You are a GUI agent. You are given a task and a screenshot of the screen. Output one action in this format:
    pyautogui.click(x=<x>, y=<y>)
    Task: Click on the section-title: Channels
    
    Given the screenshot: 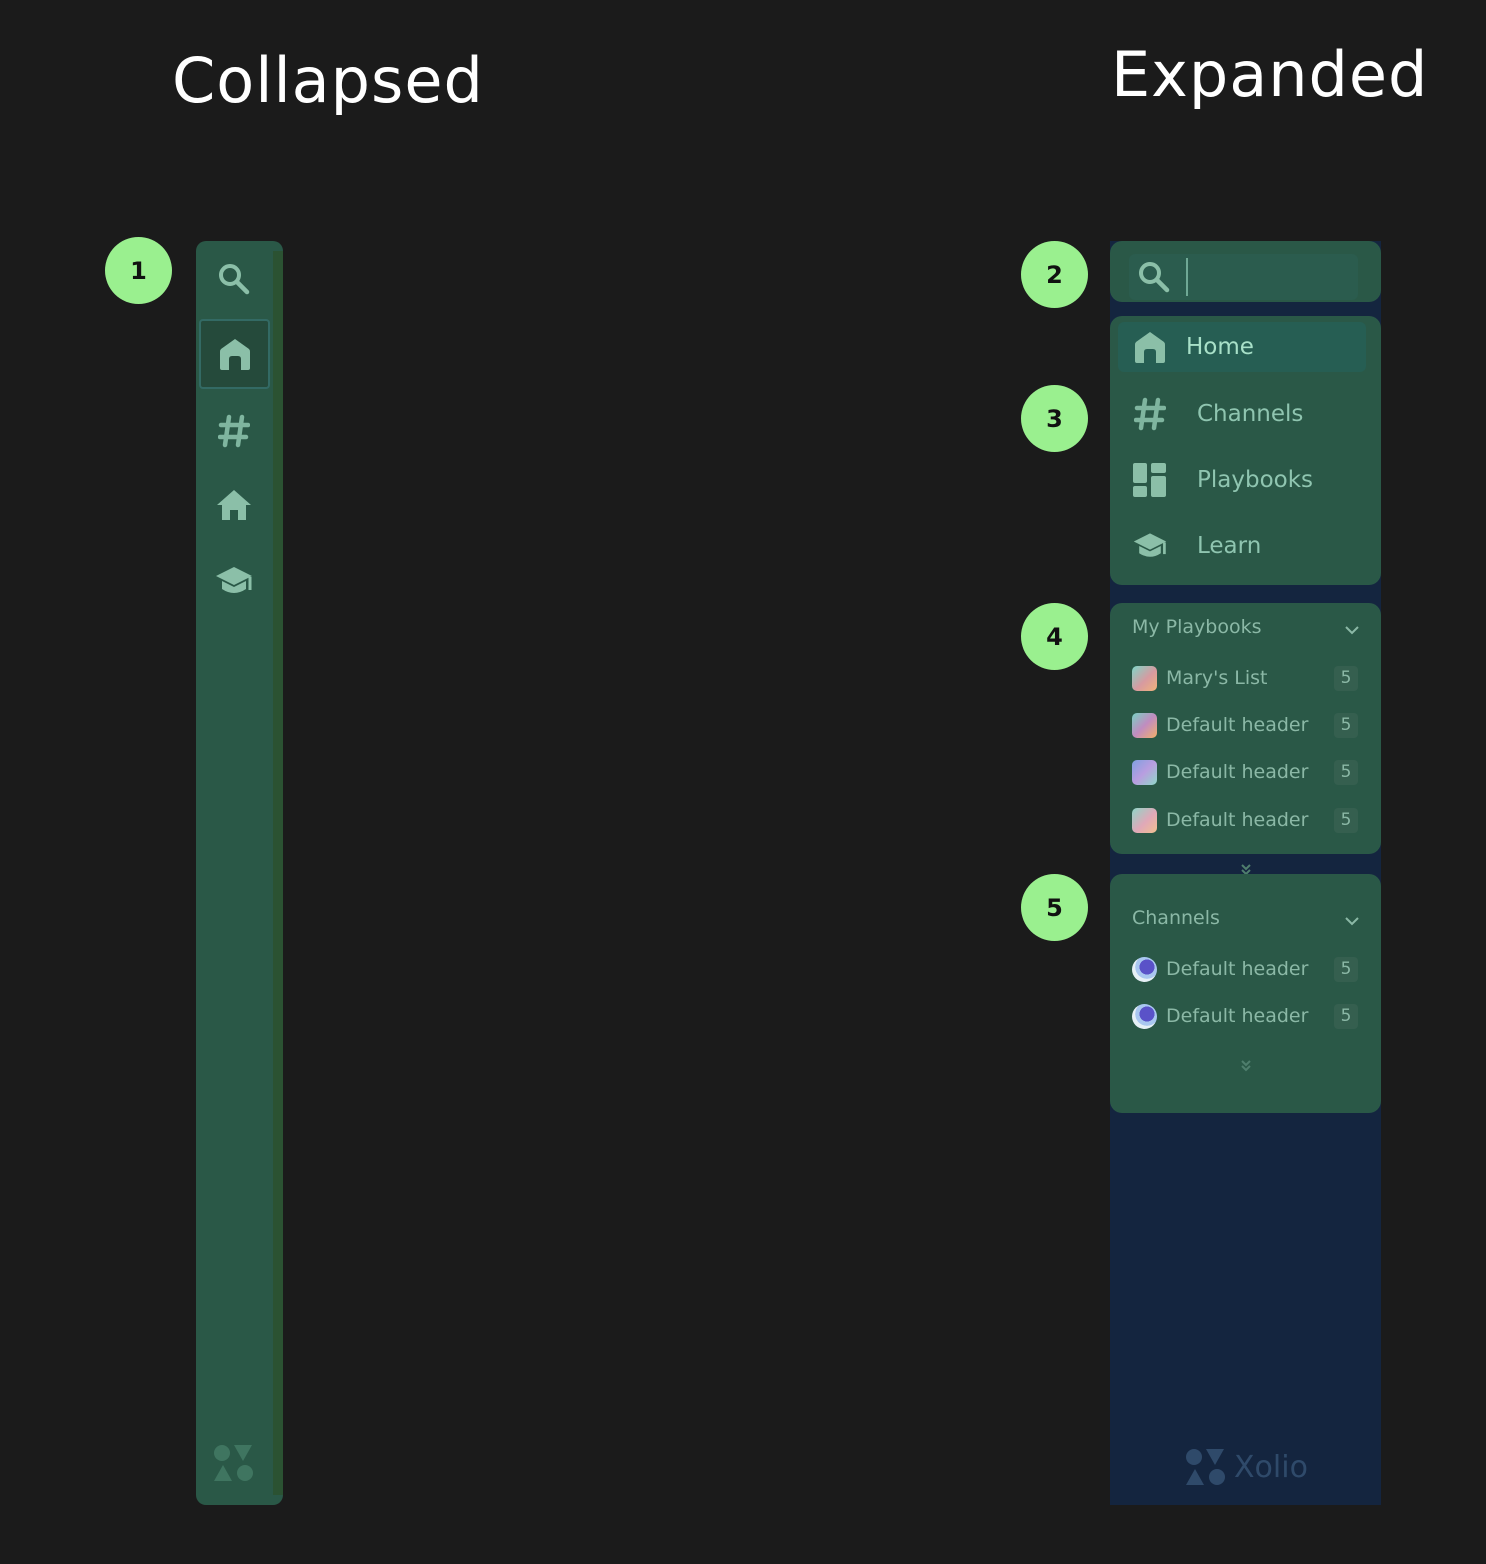 What is the action you would take?
    pyautogui.click(x=1176, y=918)
    